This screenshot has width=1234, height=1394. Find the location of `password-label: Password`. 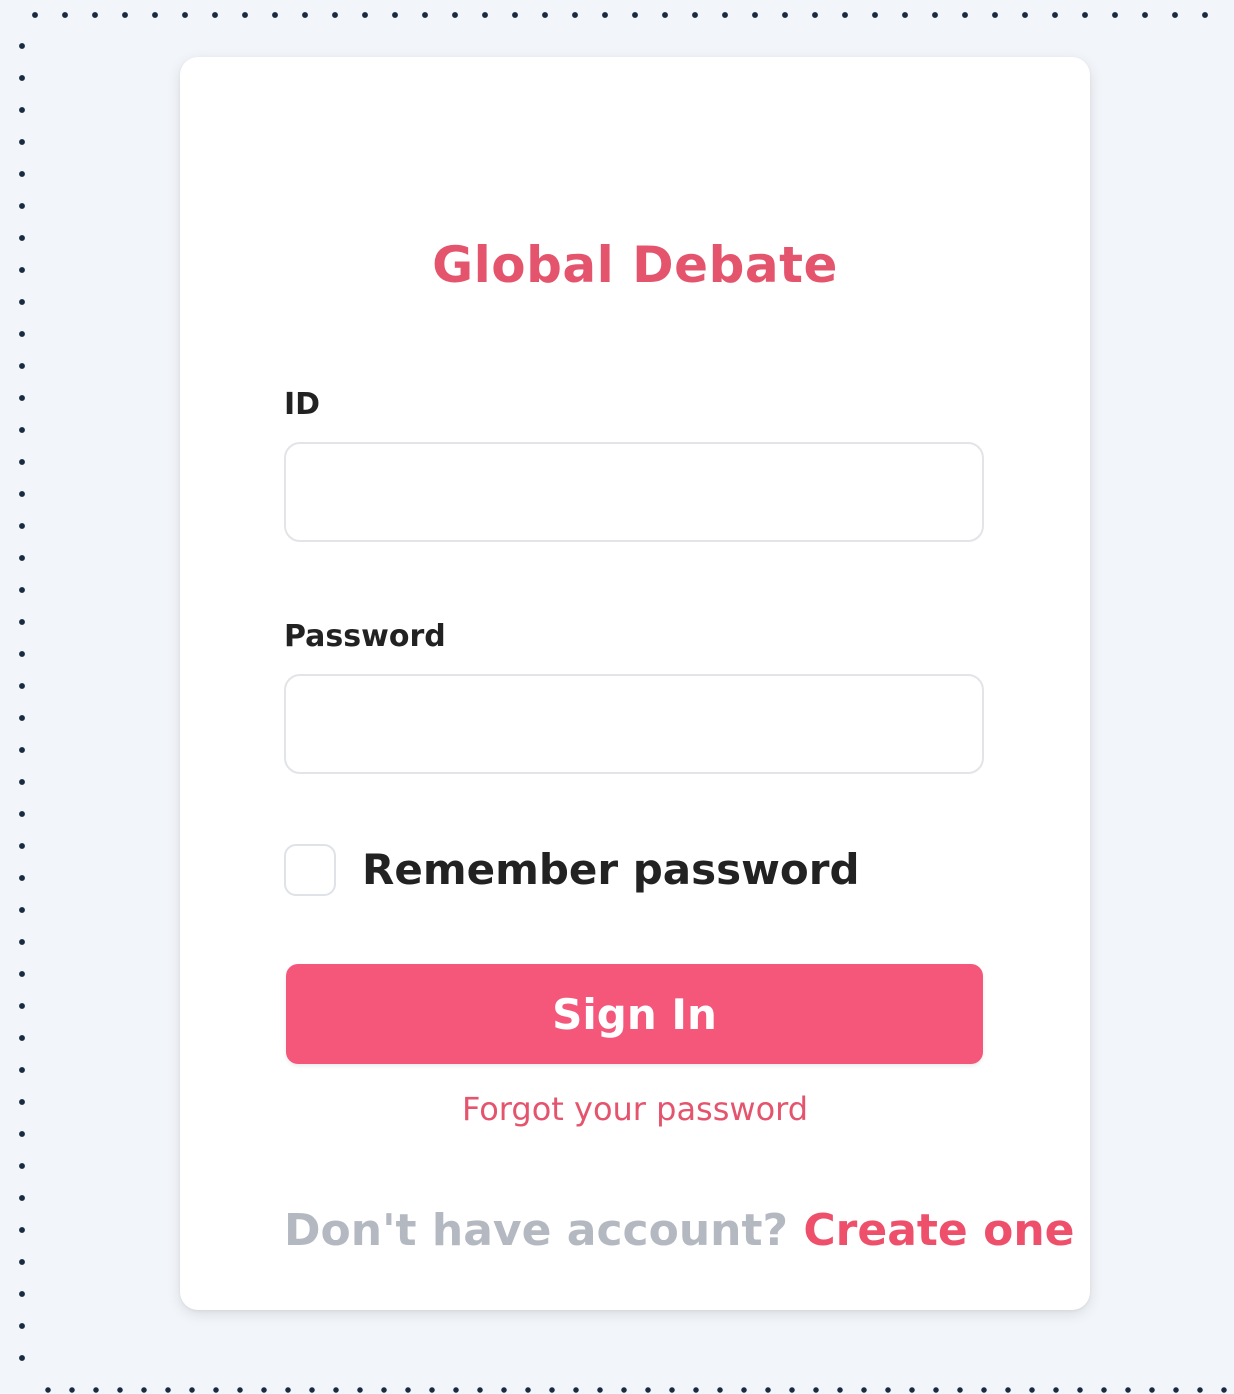

password-label: Password is located at coordinates (365, 636).